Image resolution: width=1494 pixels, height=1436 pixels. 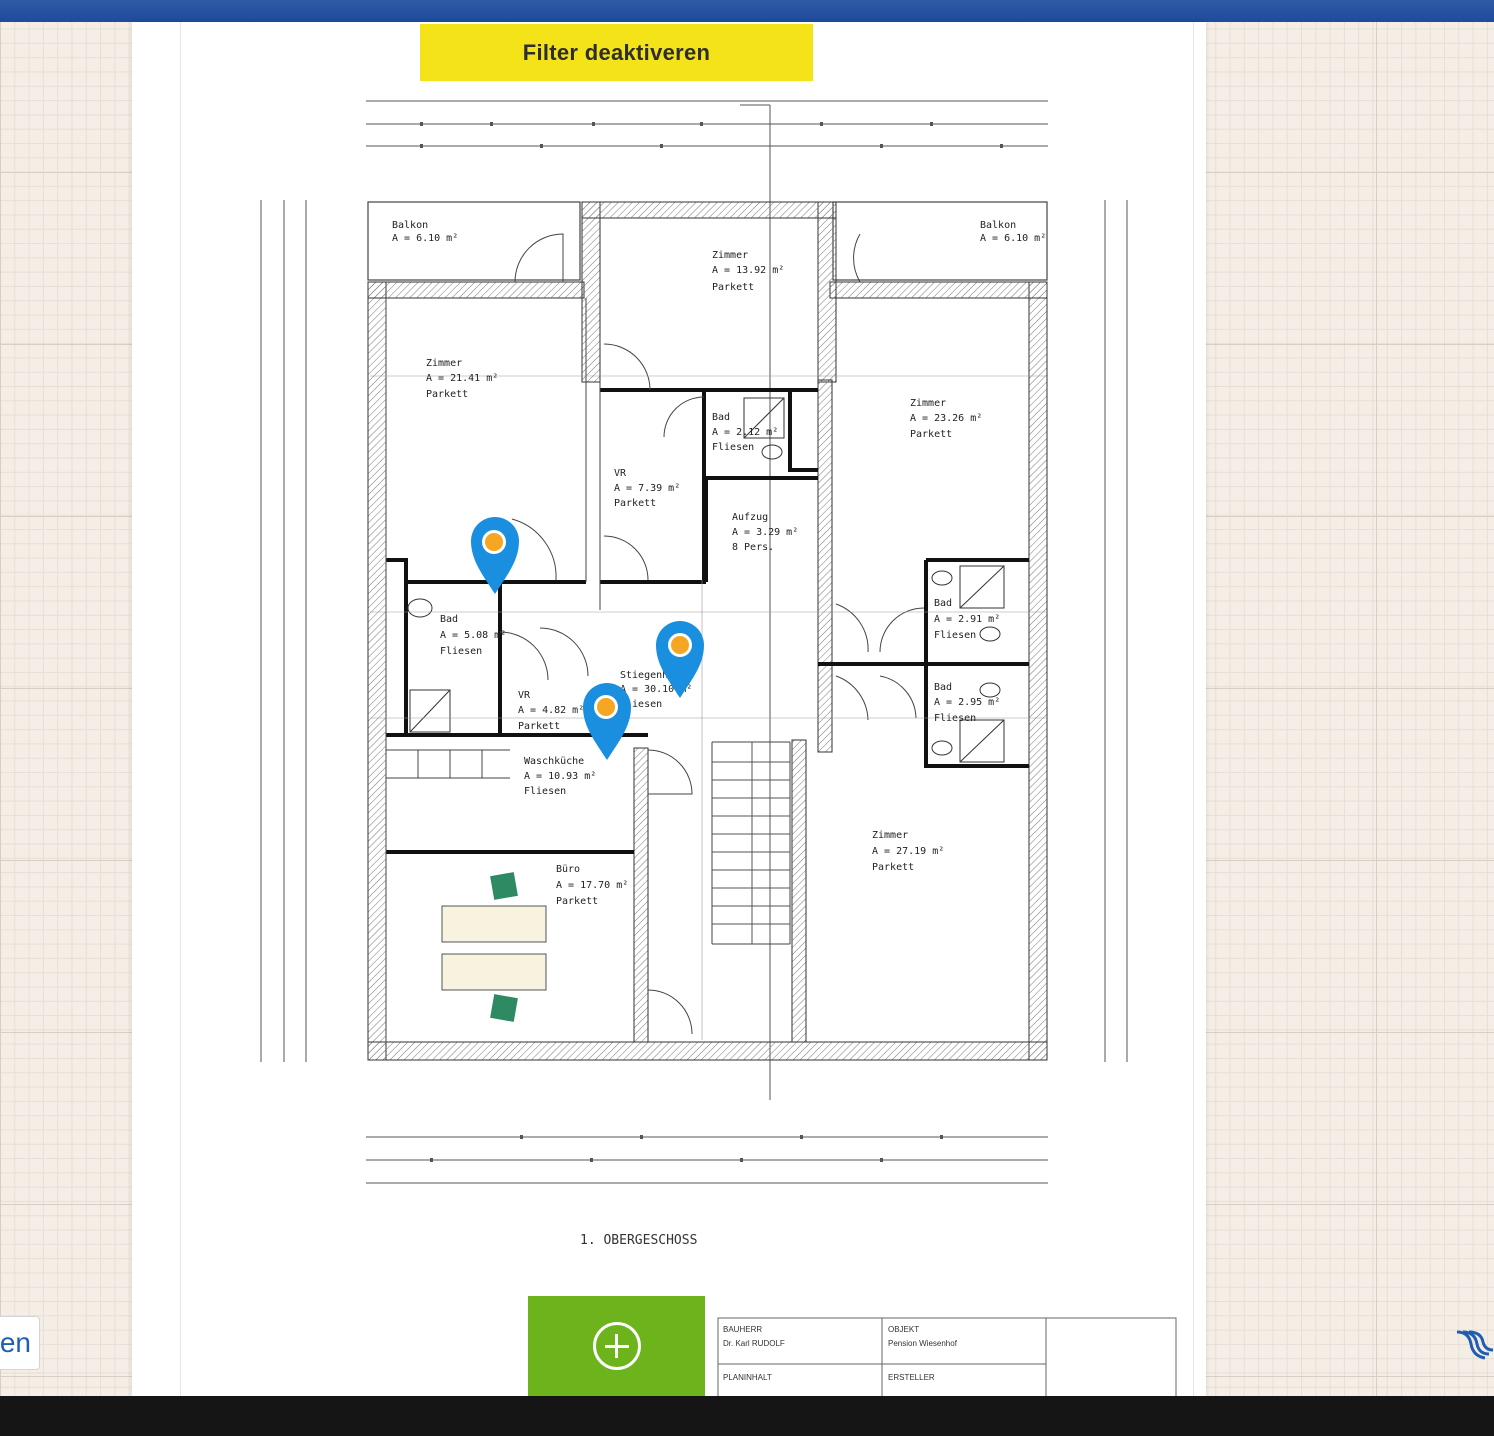 What do you see at coordinates (1475, 1345) in the screenshot?
I see `brand-logo-icon` at bounding box center [1475, 1345].